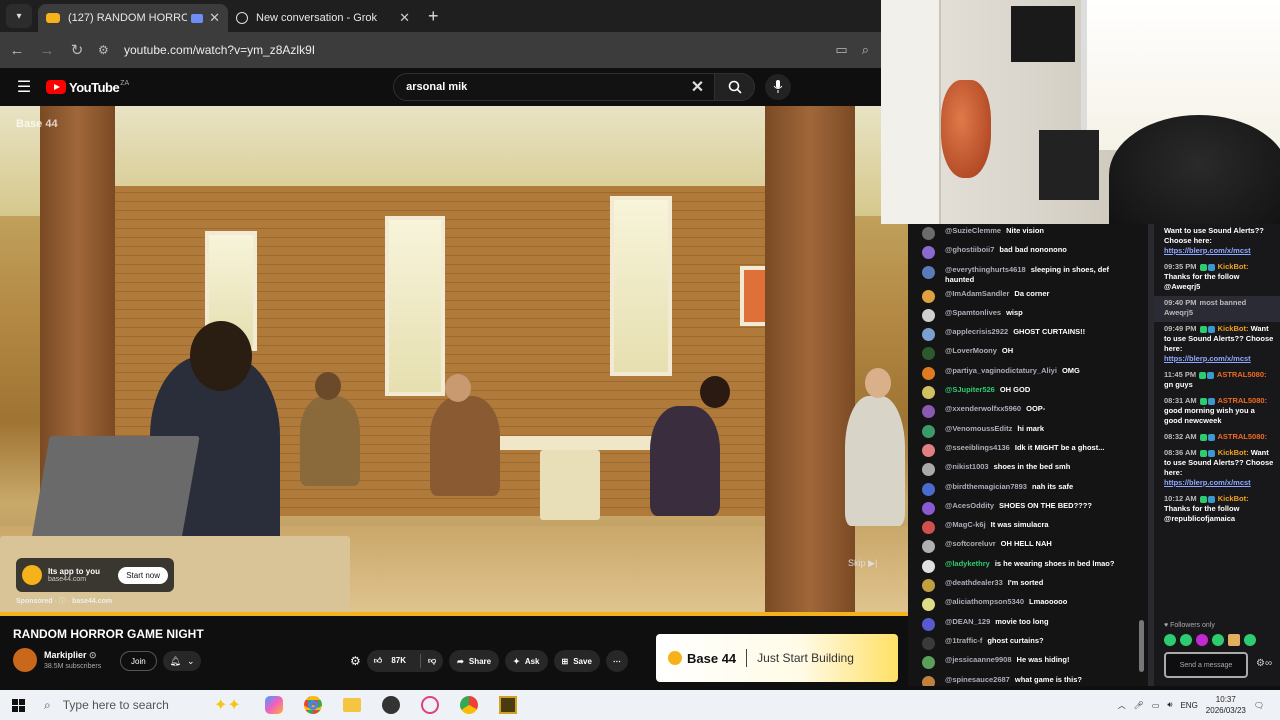  What do you see at coordinates (197, 18) in the screenshot?
I see `tab-audio-icon` at bounding box center [197, 18].